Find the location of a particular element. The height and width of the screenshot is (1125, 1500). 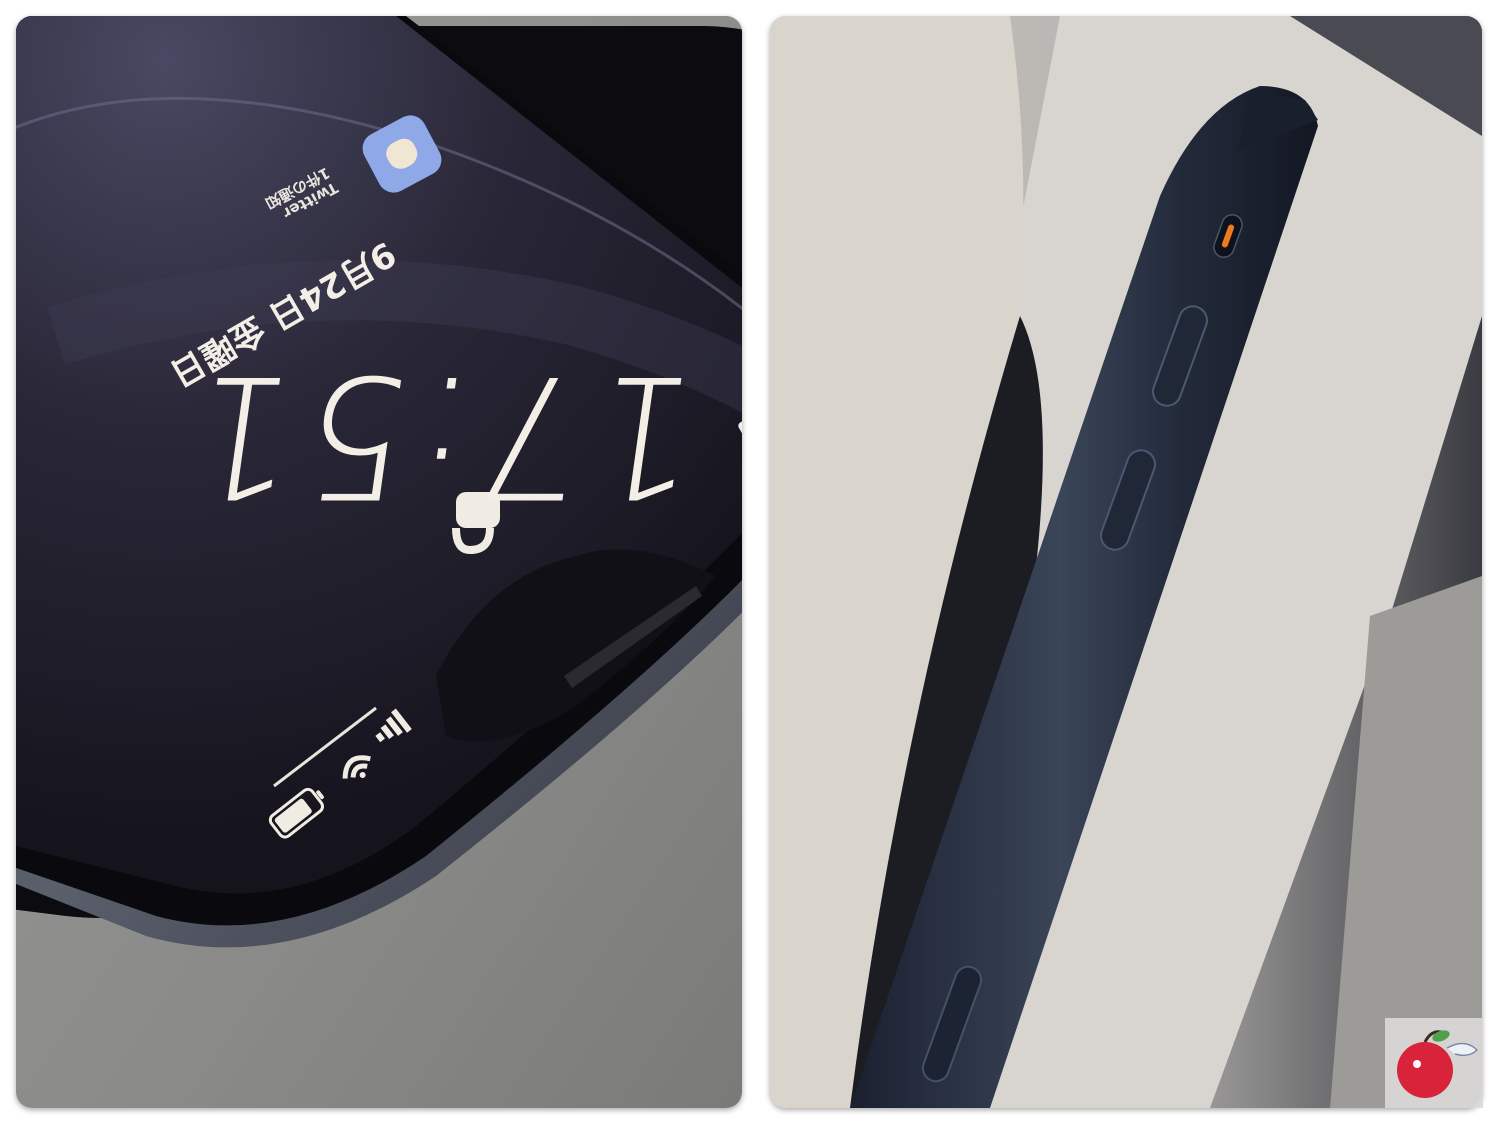

apple-mascot-logo is located at coordinates (1434, 1063).